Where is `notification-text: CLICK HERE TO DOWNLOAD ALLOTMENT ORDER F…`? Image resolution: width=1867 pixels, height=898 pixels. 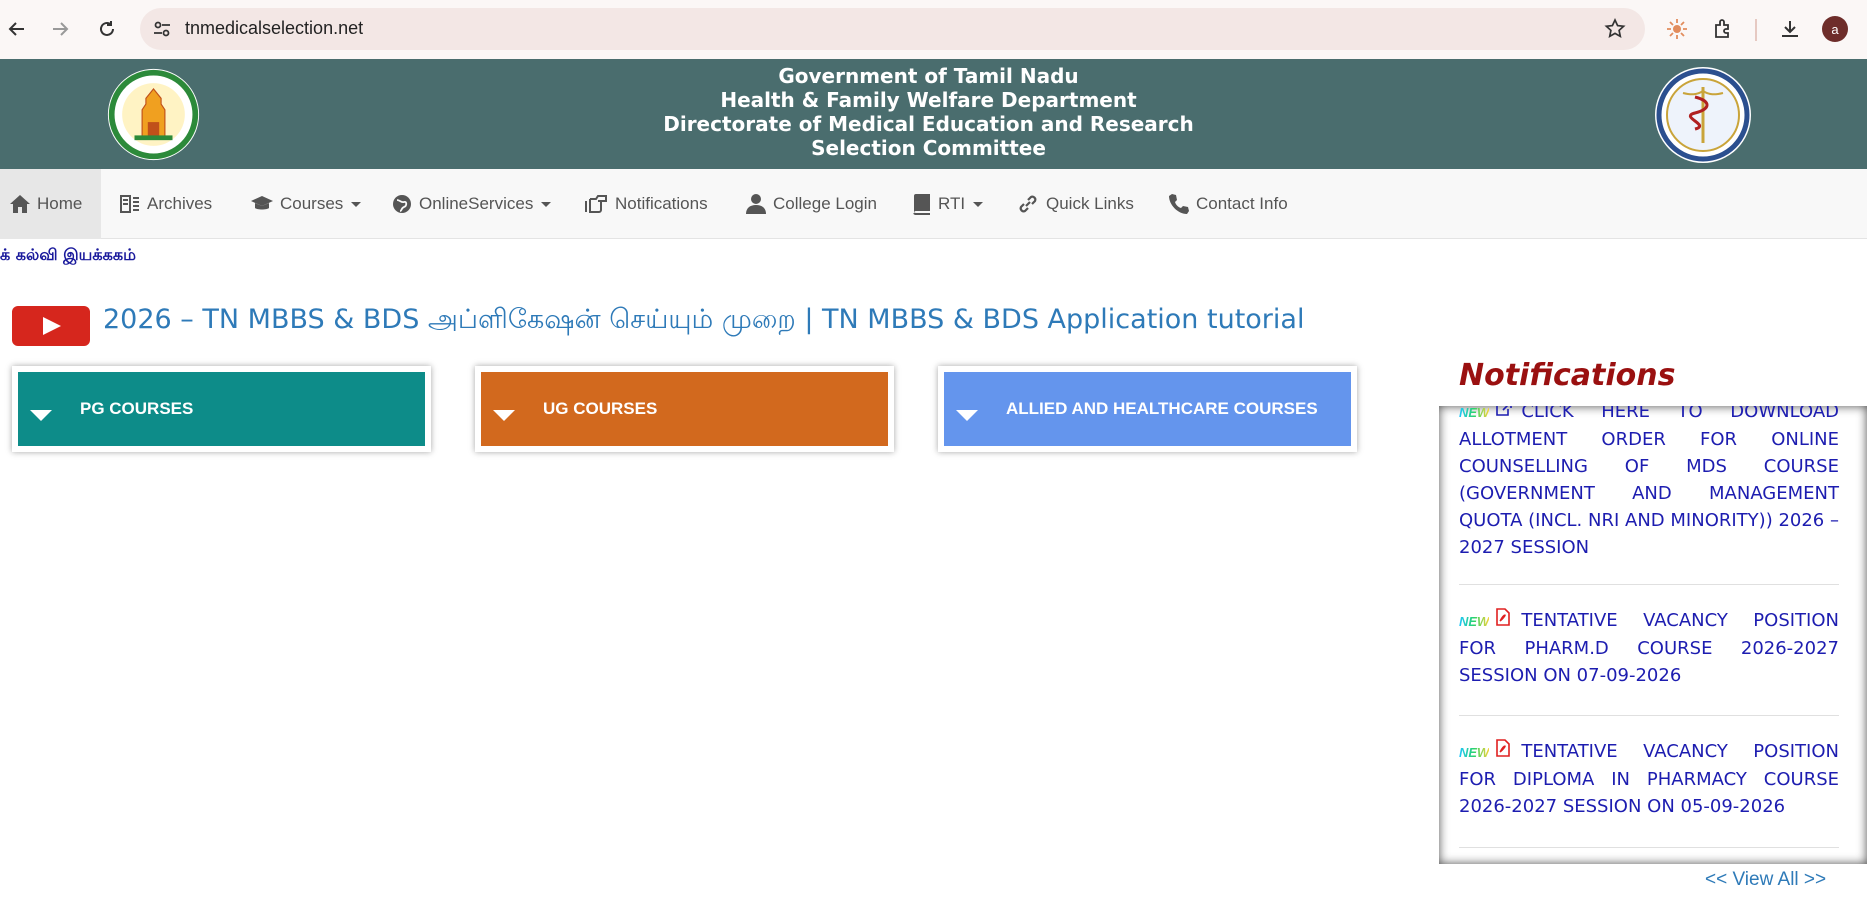
notification-text: CLICK HERE TO DOWNLOAD ALLOTMENT ORDER F… is located at coordinates (1649, 482).